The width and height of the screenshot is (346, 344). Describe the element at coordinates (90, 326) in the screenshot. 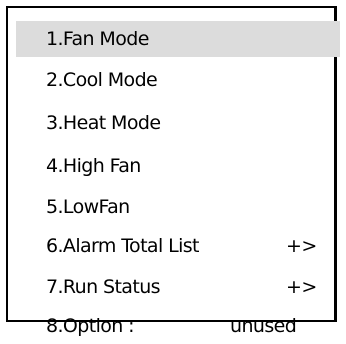

I see `menu-item-label: 8.Option :` at that location.